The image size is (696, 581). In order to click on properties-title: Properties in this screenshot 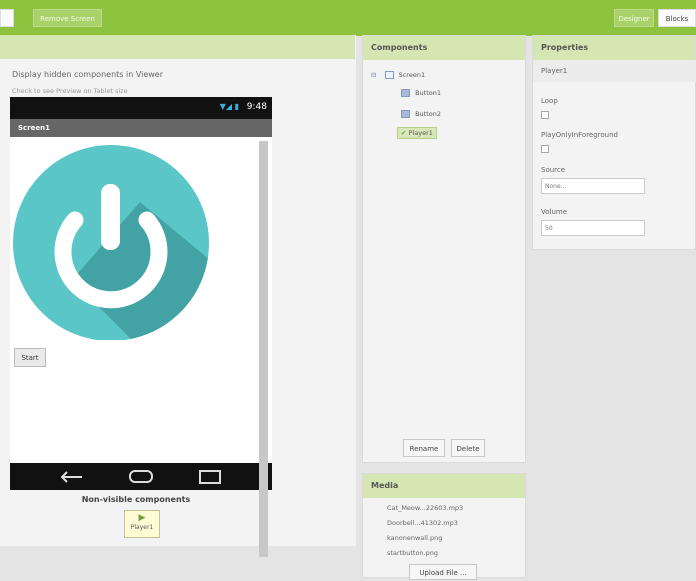, I will do `click(614, 48)`.